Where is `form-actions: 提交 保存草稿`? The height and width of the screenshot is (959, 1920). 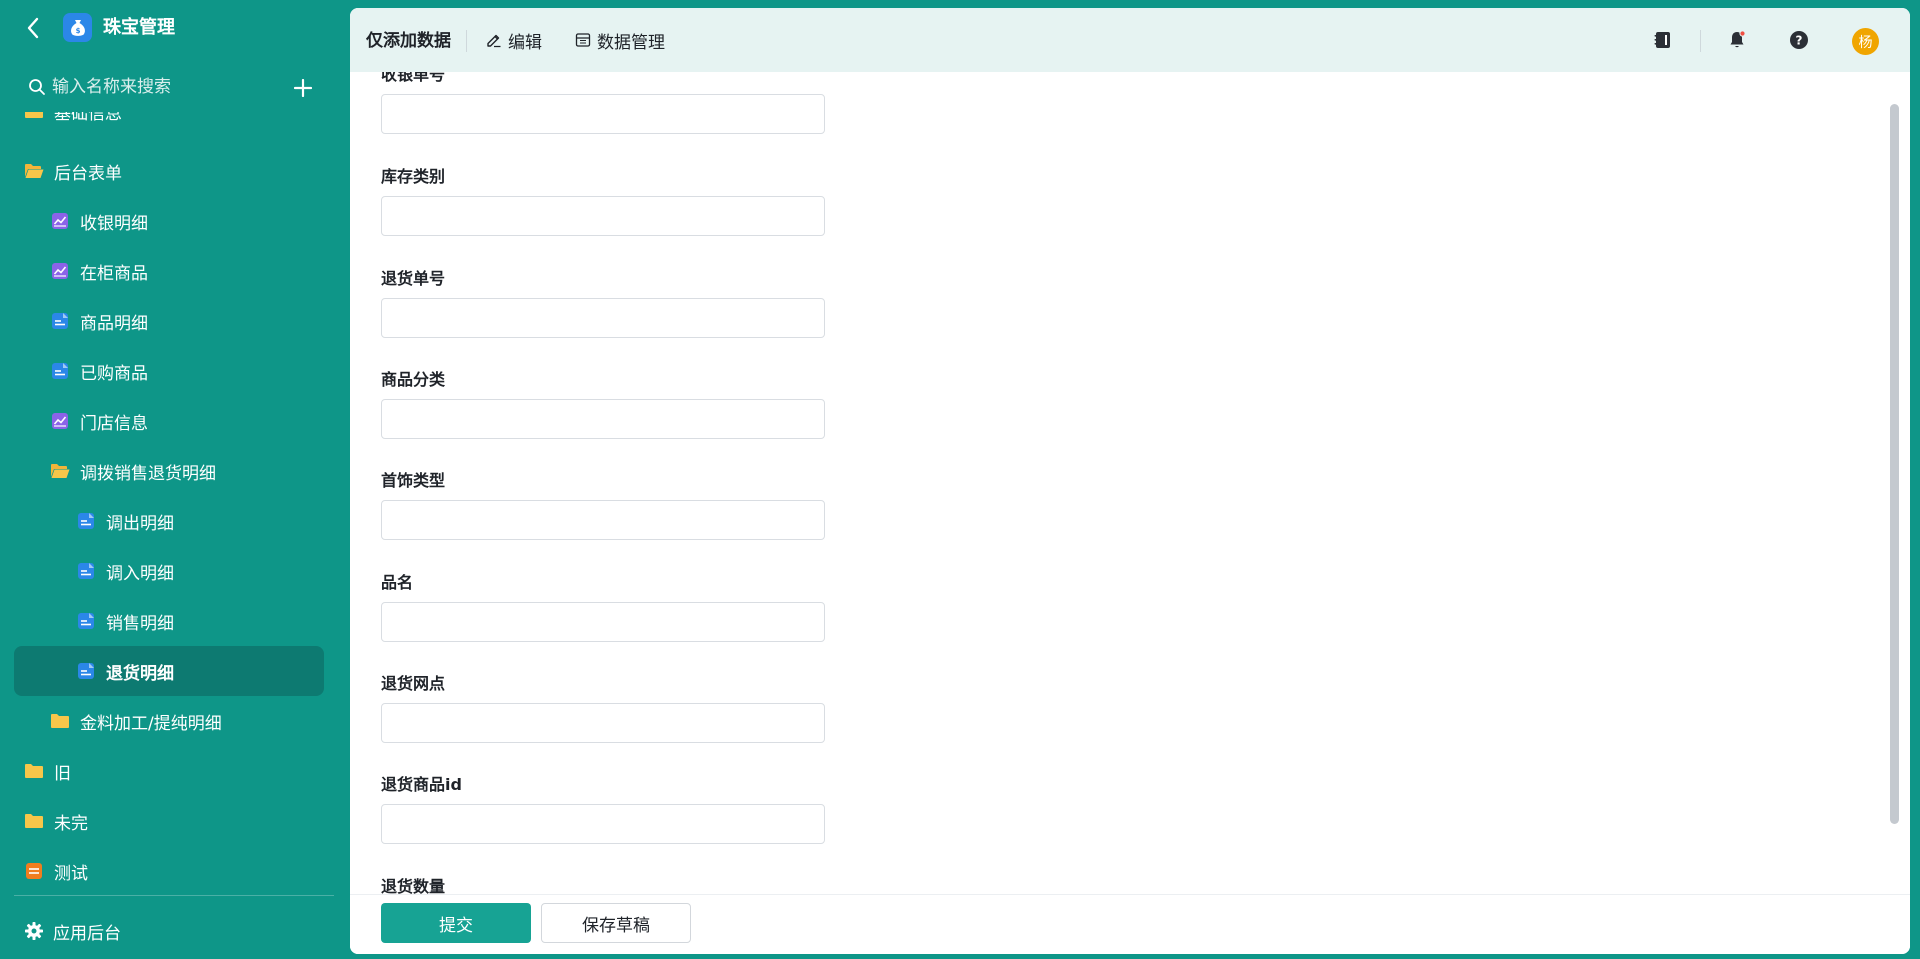 form-actions: 提交 保存草稿 is located at coordinates (1130, 924).